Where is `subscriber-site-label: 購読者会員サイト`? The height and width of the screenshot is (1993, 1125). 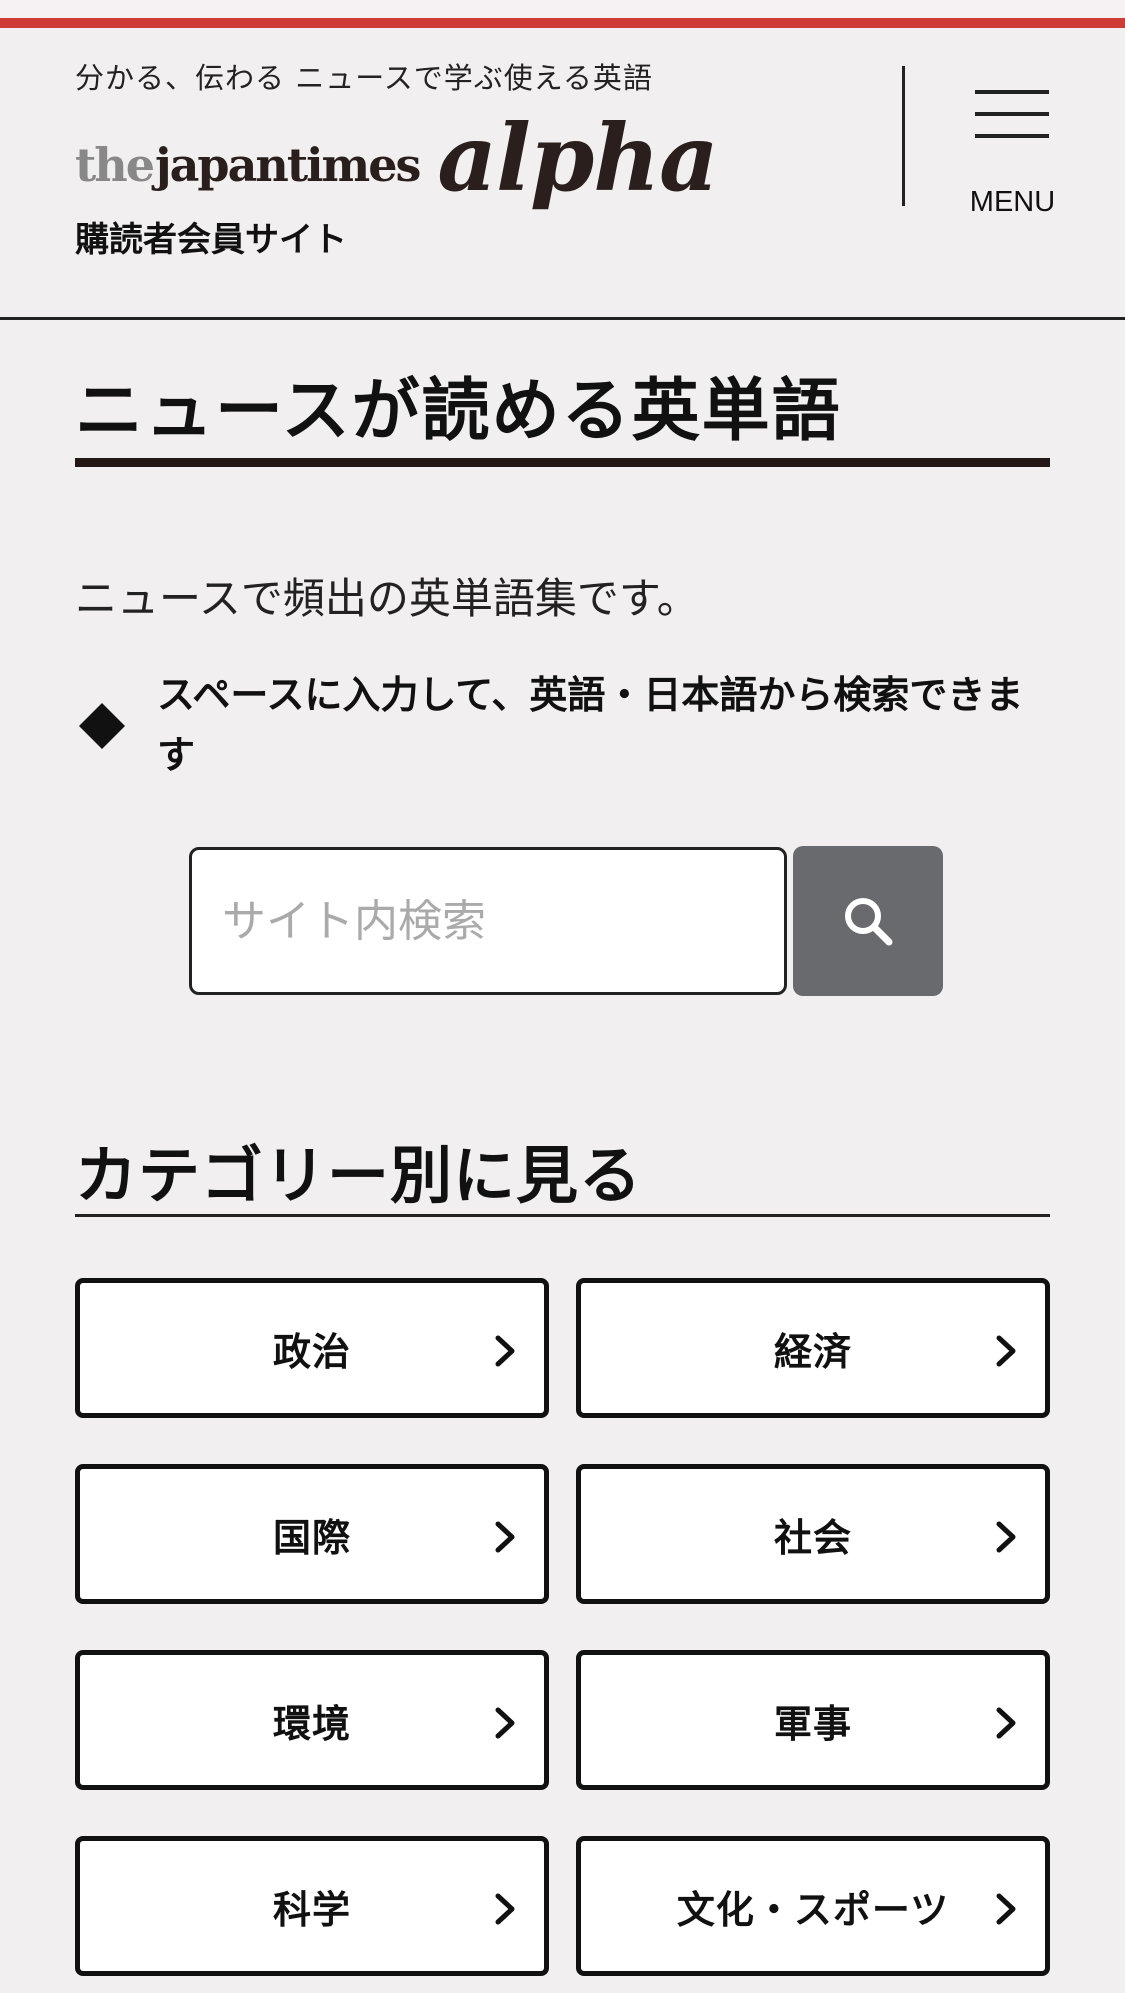
subscriber-site-label: 購読者会員サイト is located at coordinates (211, 240).